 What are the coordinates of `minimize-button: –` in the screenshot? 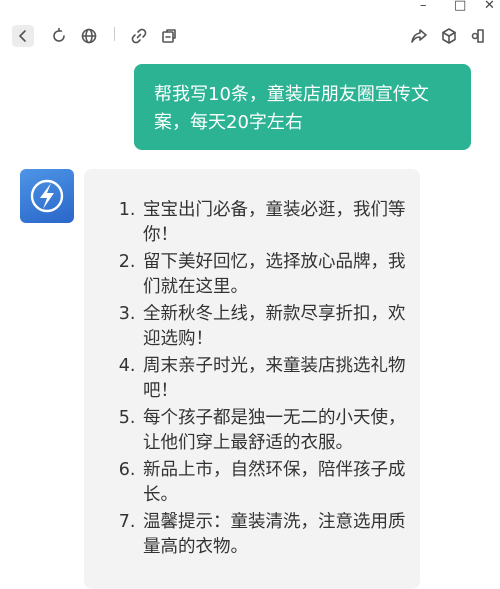 It's located at (423, 6).